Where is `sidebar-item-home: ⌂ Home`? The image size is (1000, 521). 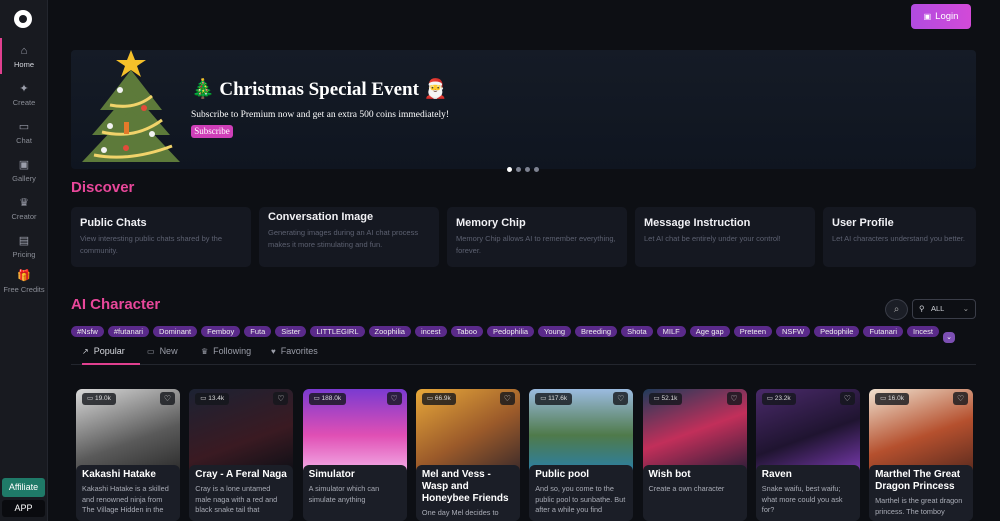
sidebar-item-home: ⌂ Home is located at coordinates (24, 56).